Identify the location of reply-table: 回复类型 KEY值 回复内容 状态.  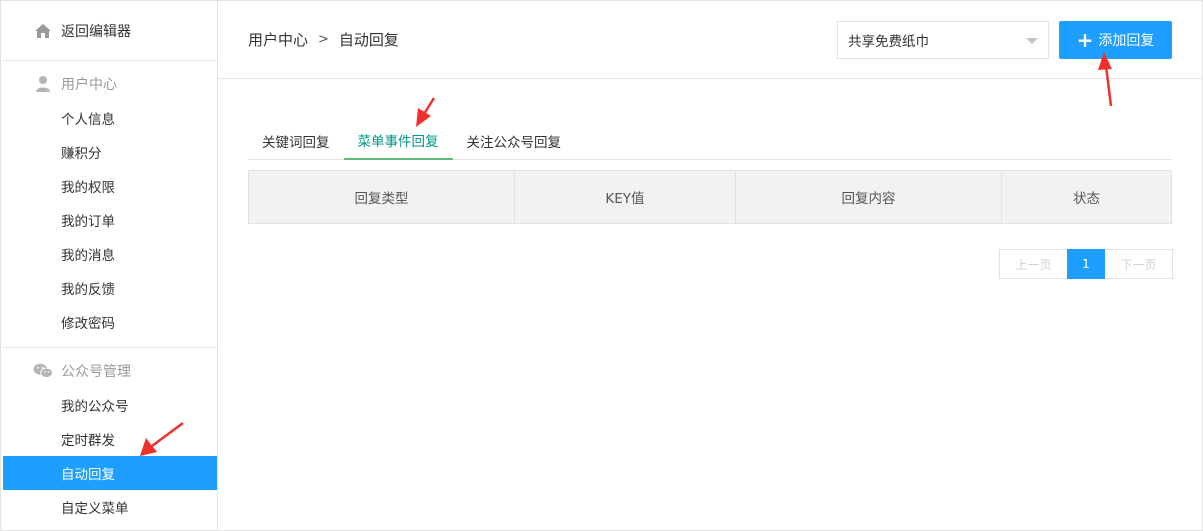
(710, 197).